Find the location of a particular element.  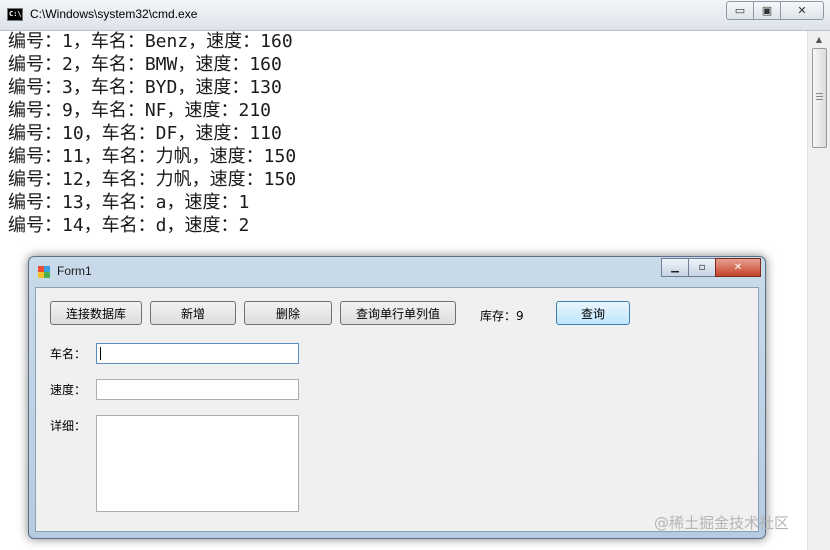

cmd-window-title: C:\Windows\system32\cmd.exe is located at coordinates (114, 14).